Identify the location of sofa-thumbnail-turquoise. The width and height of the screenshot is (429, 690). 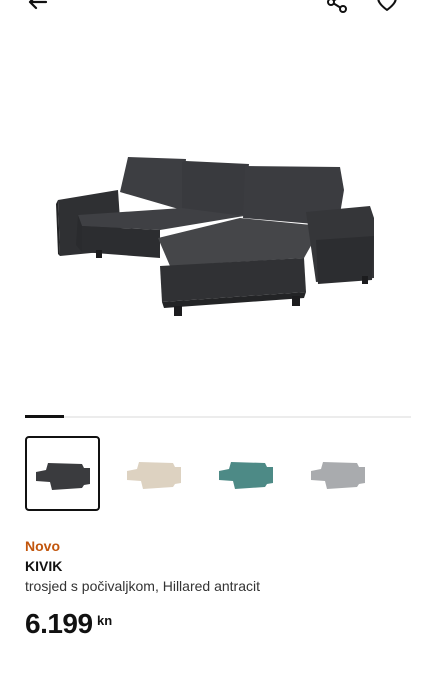
(246, 475).